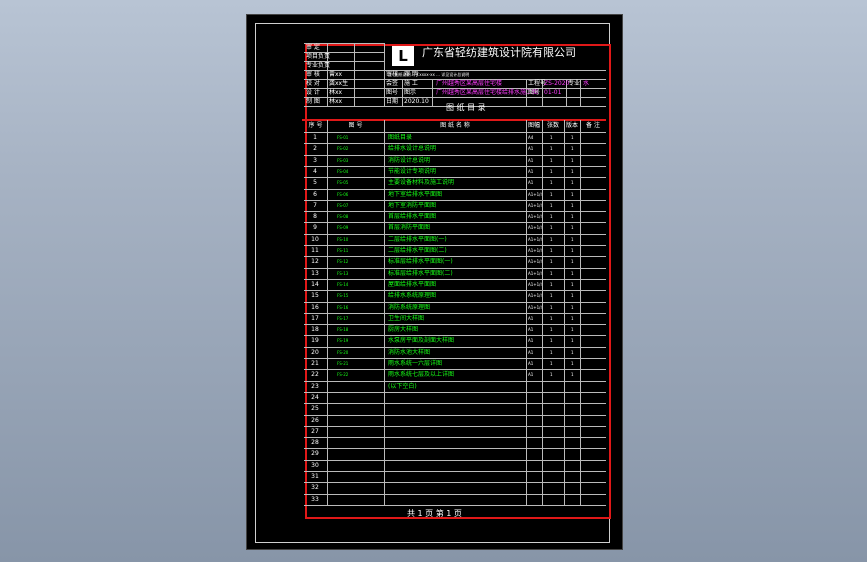  What do you see at coordinates (343, 307) in the screenshot?
I see `row-code: FS-16` at bounding box center [343, 307].